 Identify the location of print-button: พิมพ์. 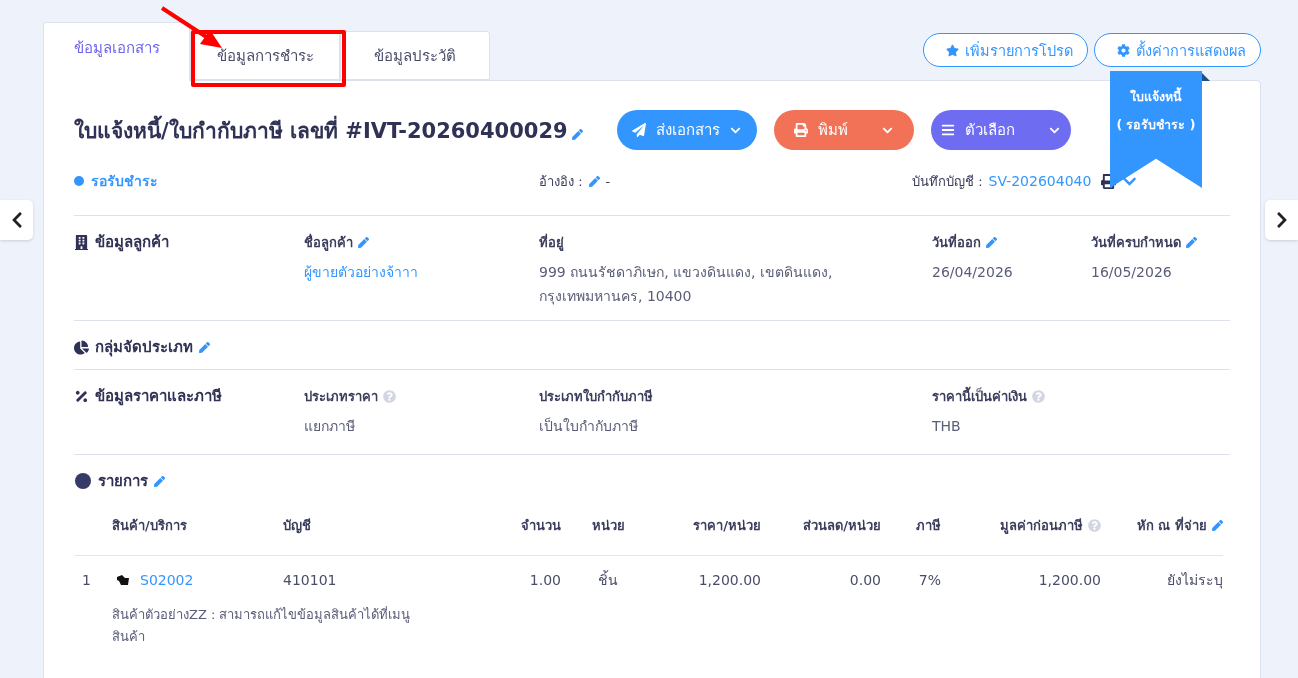
(843, 130).